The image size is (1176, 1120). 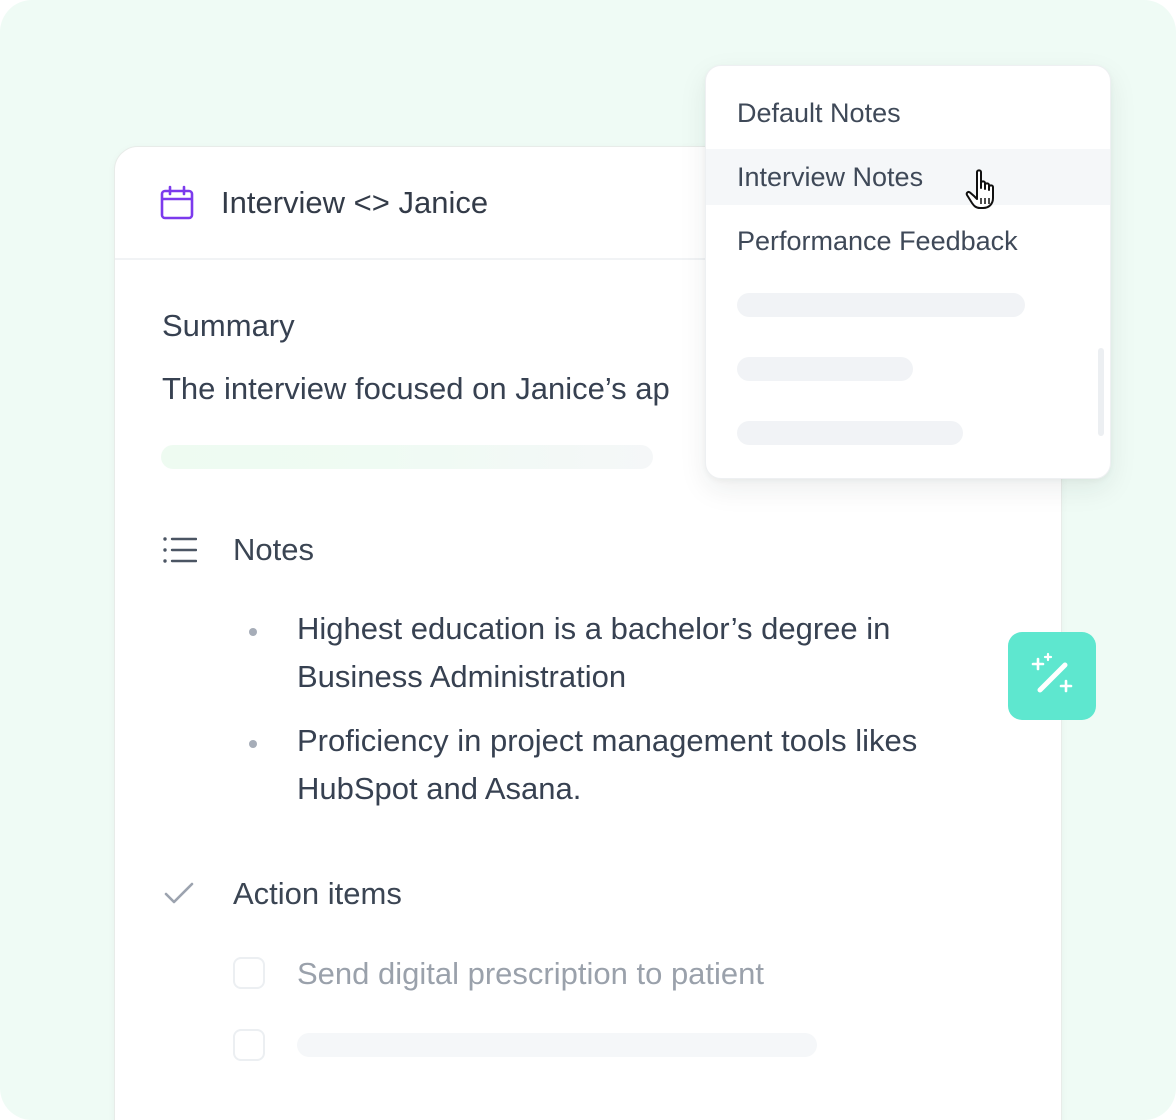 I want to click on card-title: Interview <> Janice, so click(x=355, y=202).